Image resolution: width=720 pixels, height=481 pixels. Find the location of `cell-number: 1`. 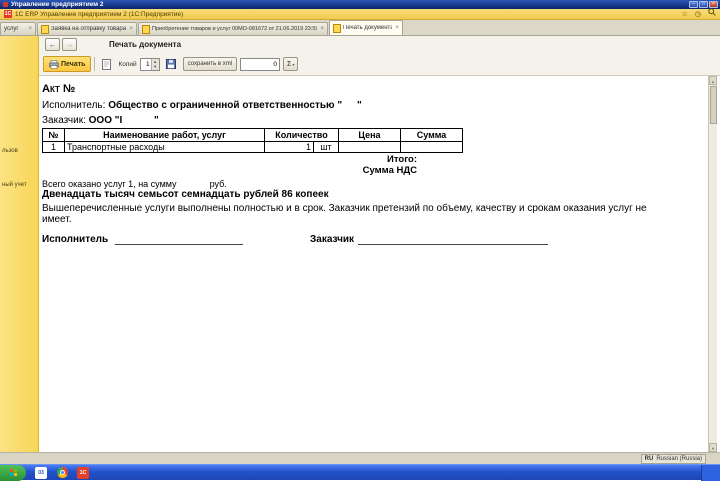

cell-number: 1 is located at coordinates (53, 147).